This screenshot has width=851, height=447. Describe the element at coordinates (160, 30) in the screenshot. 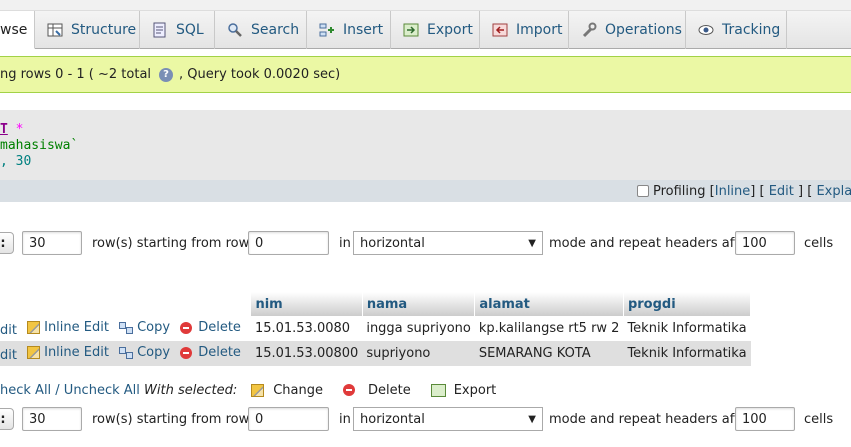

I see `sql-icon` at that location.